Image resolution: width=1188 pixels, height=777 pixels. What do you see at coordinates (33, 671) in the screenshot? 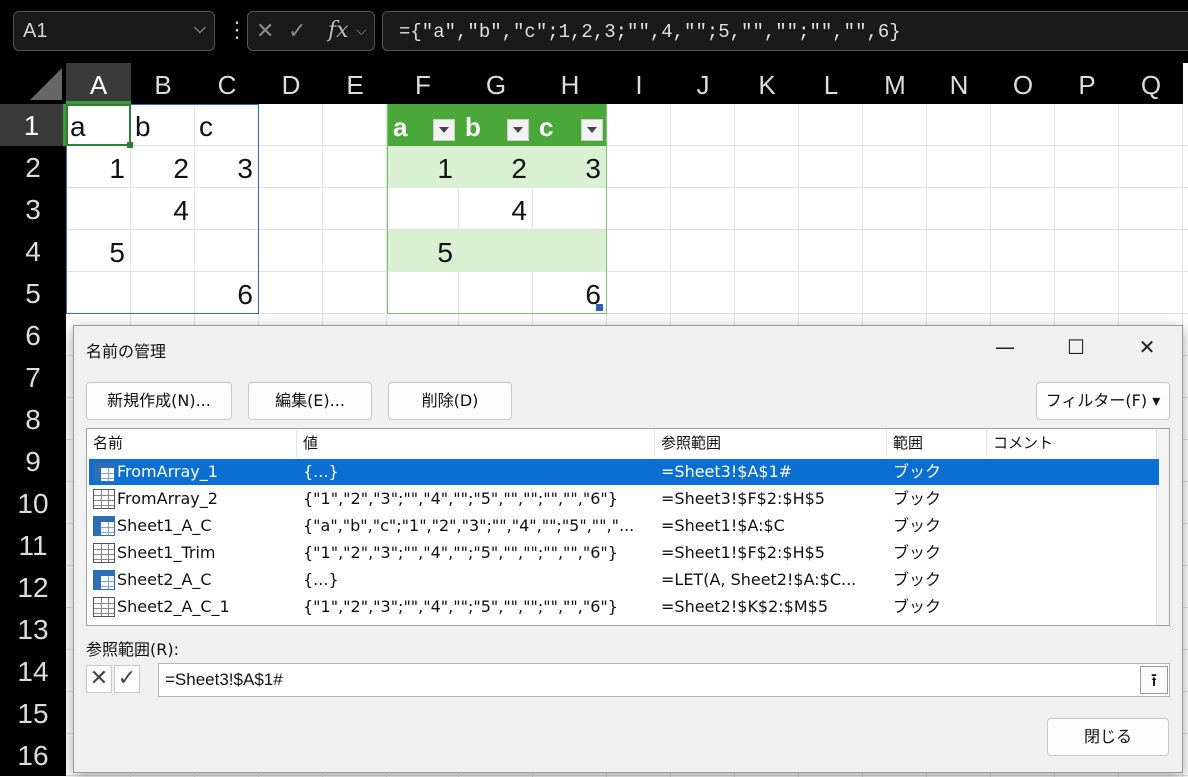
I see `row-header-14: 14` at bounding box center [33, 671].